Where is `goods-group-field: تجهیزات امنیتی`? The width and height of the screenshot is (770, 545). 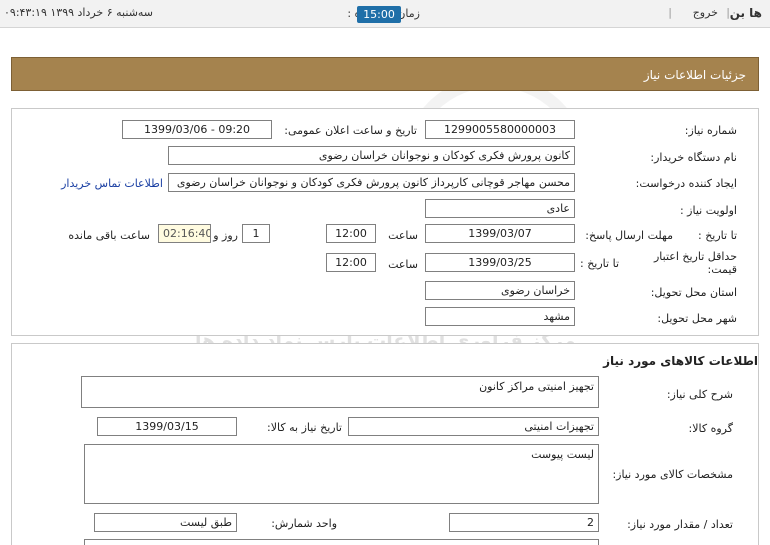
goods-group-field: تجهیزات امنیتی is located at coordinates (473, 426).